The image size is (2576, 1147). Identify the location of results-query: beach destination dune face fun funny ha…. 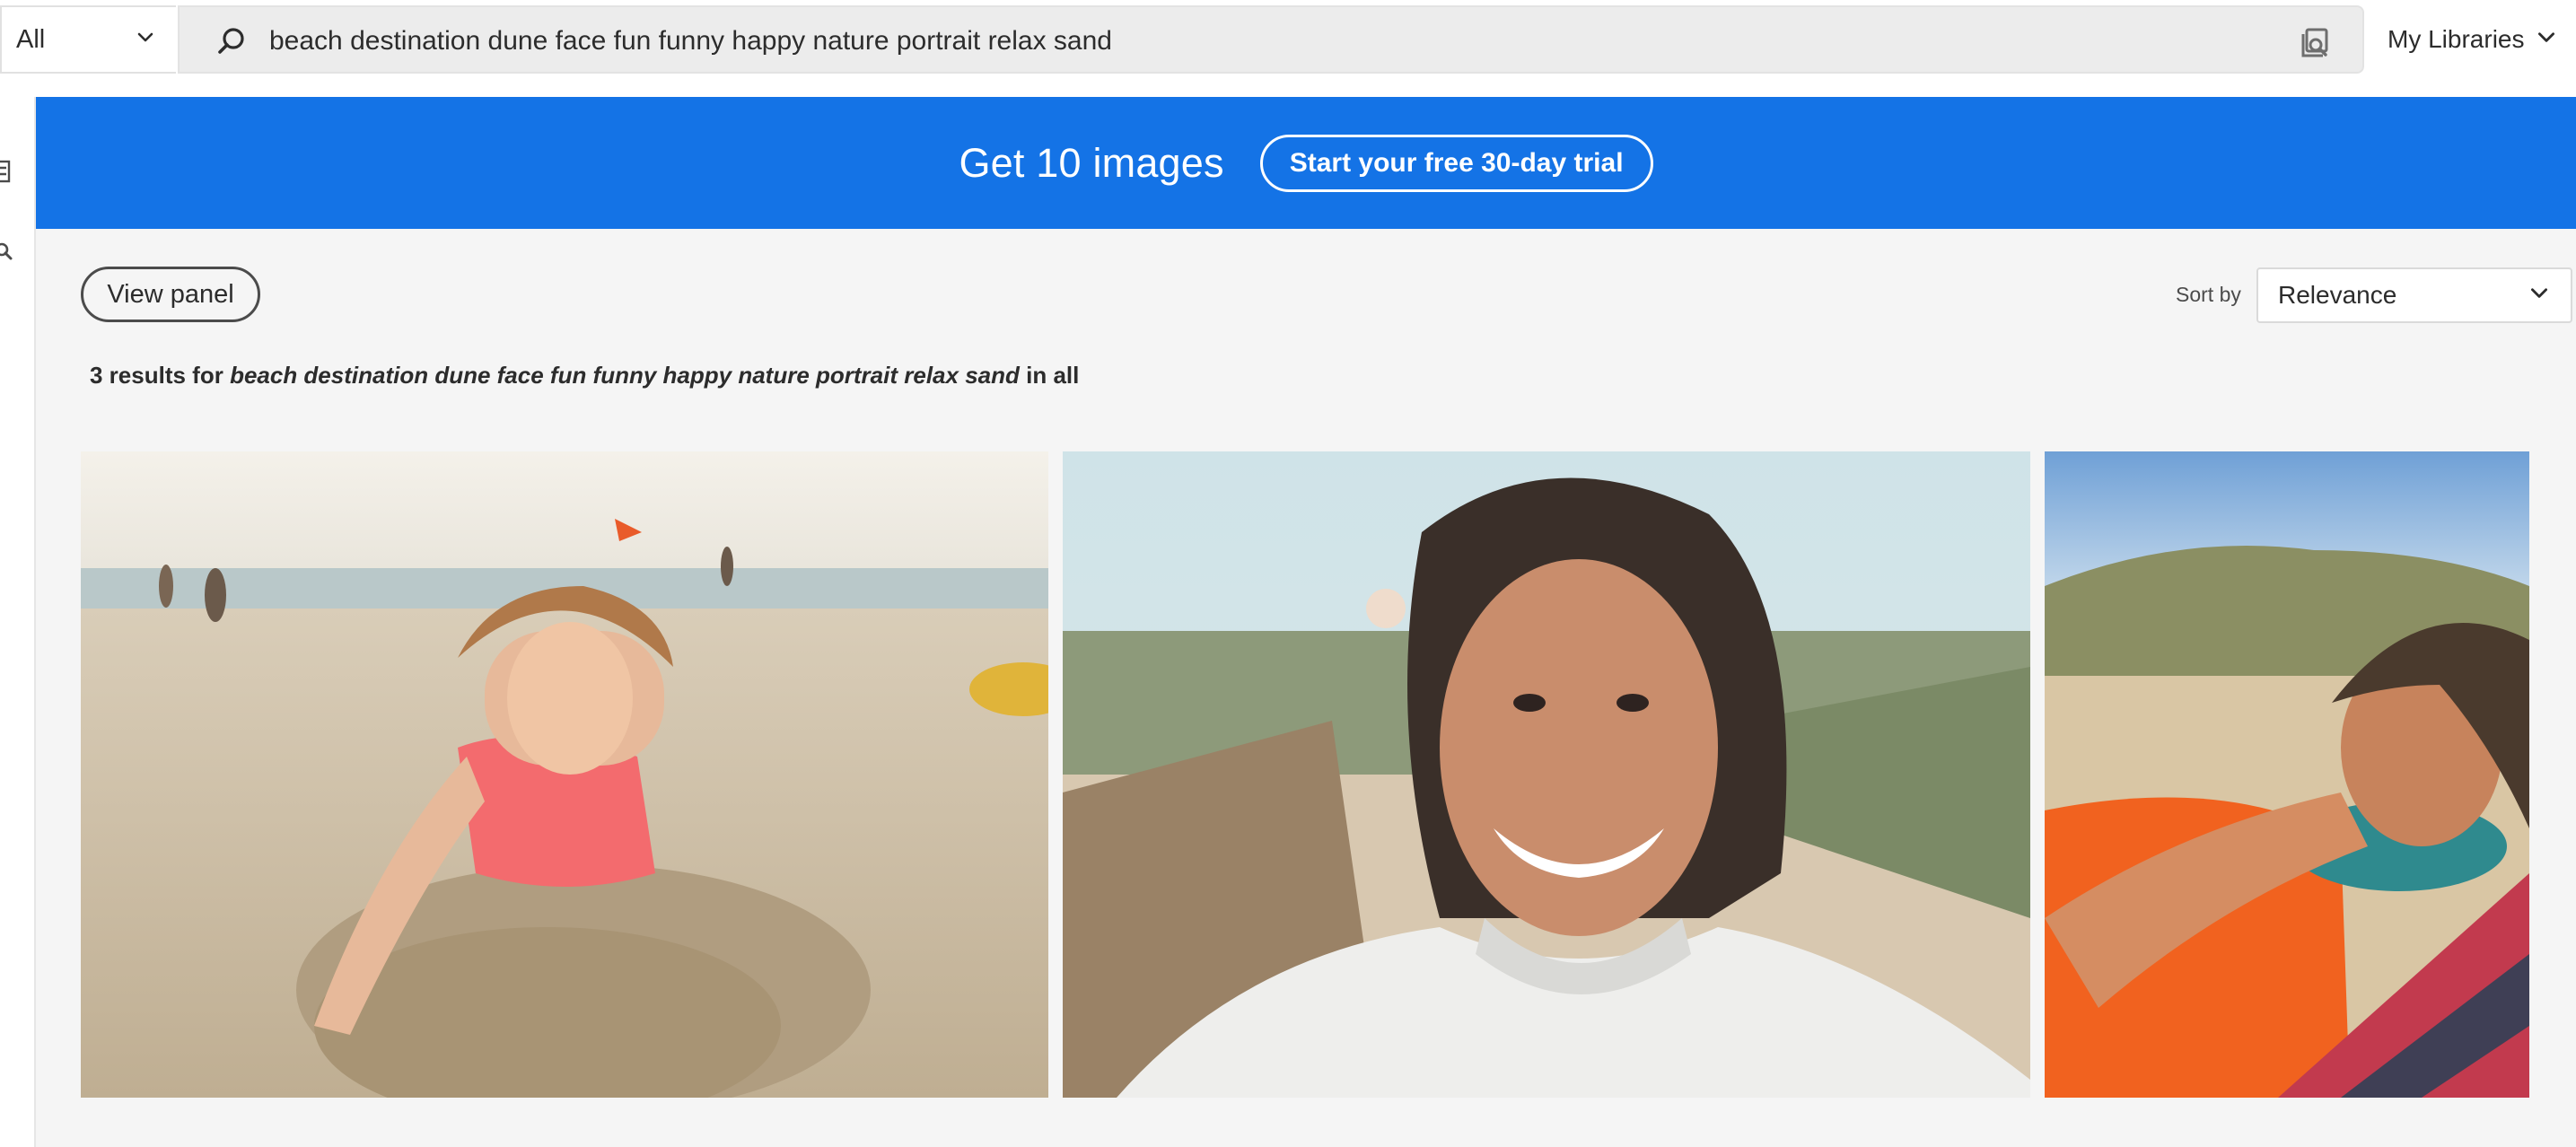
(625, 375).